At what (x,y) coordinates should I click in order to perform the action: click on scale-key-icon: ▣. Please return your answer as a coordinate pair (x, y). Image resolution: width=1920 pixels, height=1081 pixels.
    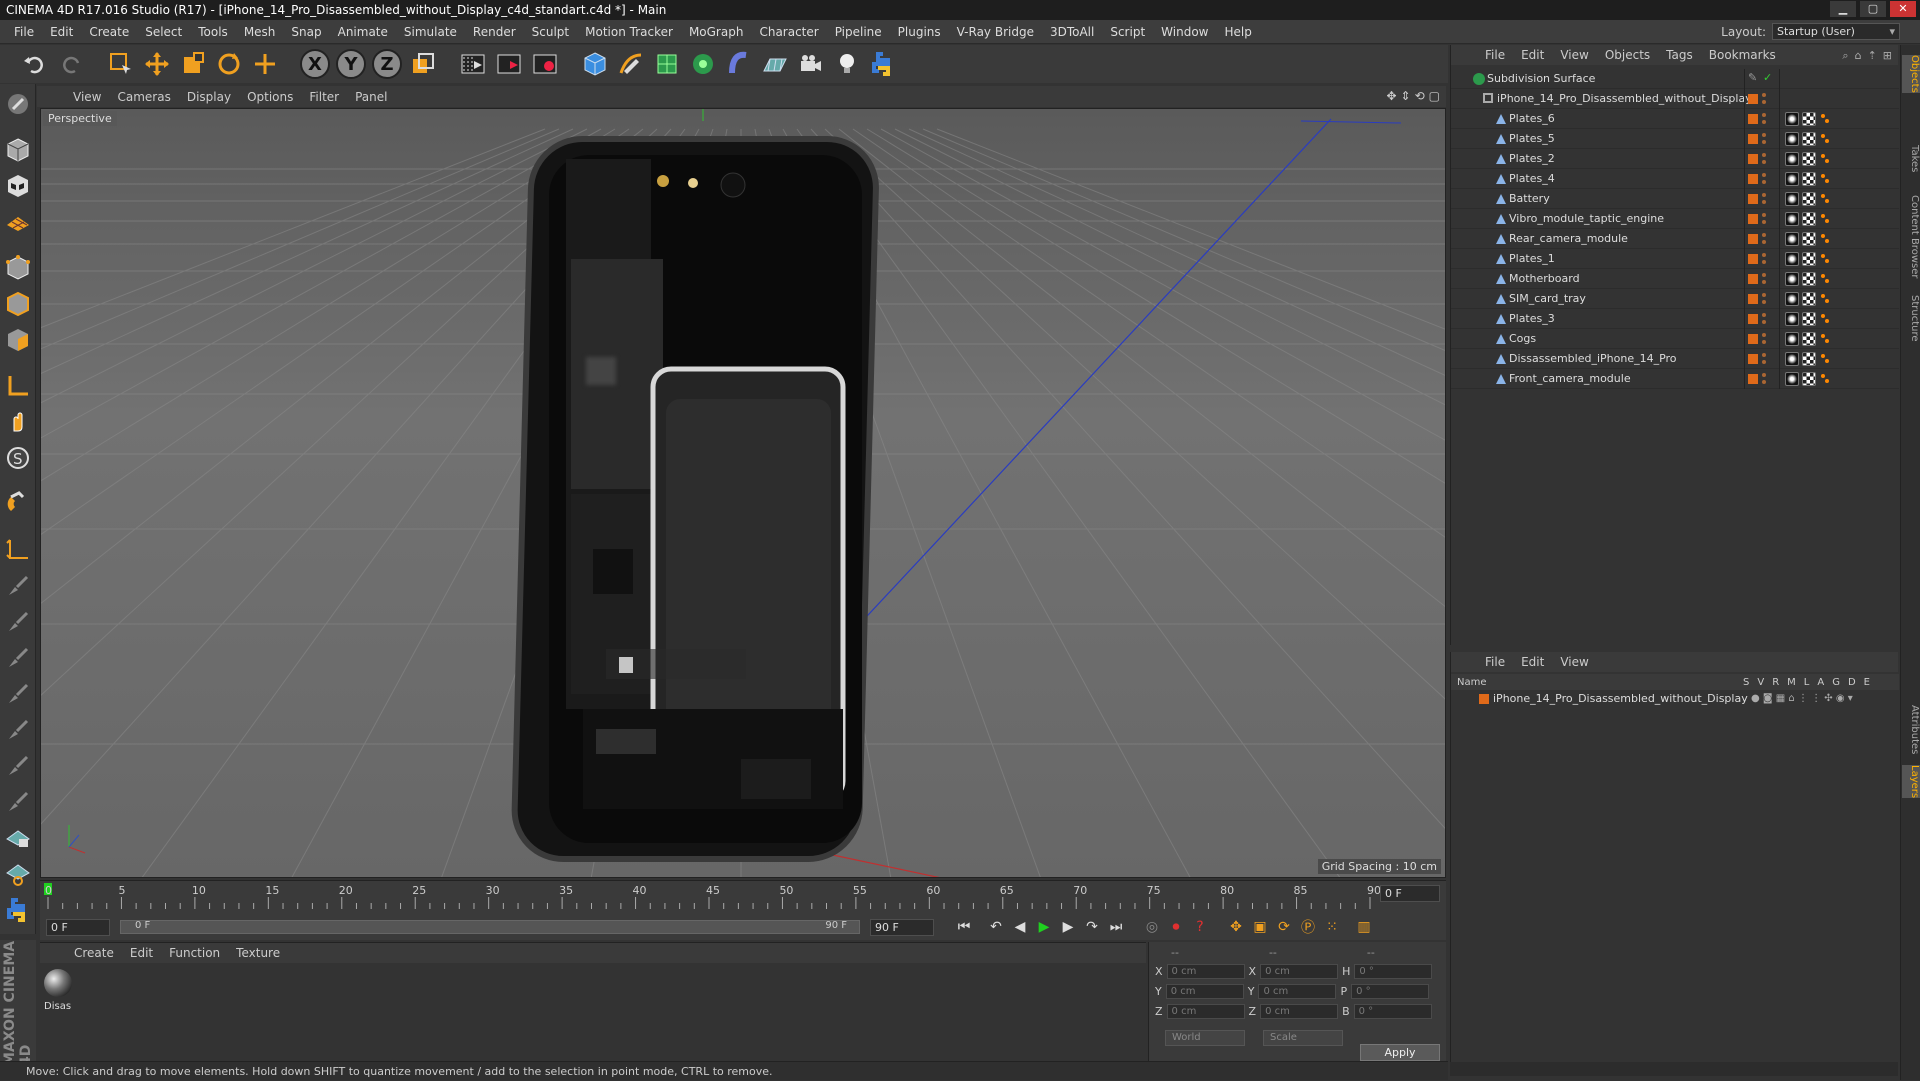
    Looking at the image, I should click on (1260, 927).